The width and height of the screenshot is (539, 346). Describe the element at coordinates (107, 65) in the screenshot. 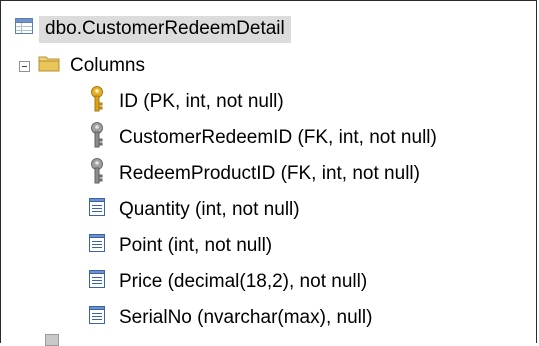

I see `columns-folder-label: Columns` at that location.